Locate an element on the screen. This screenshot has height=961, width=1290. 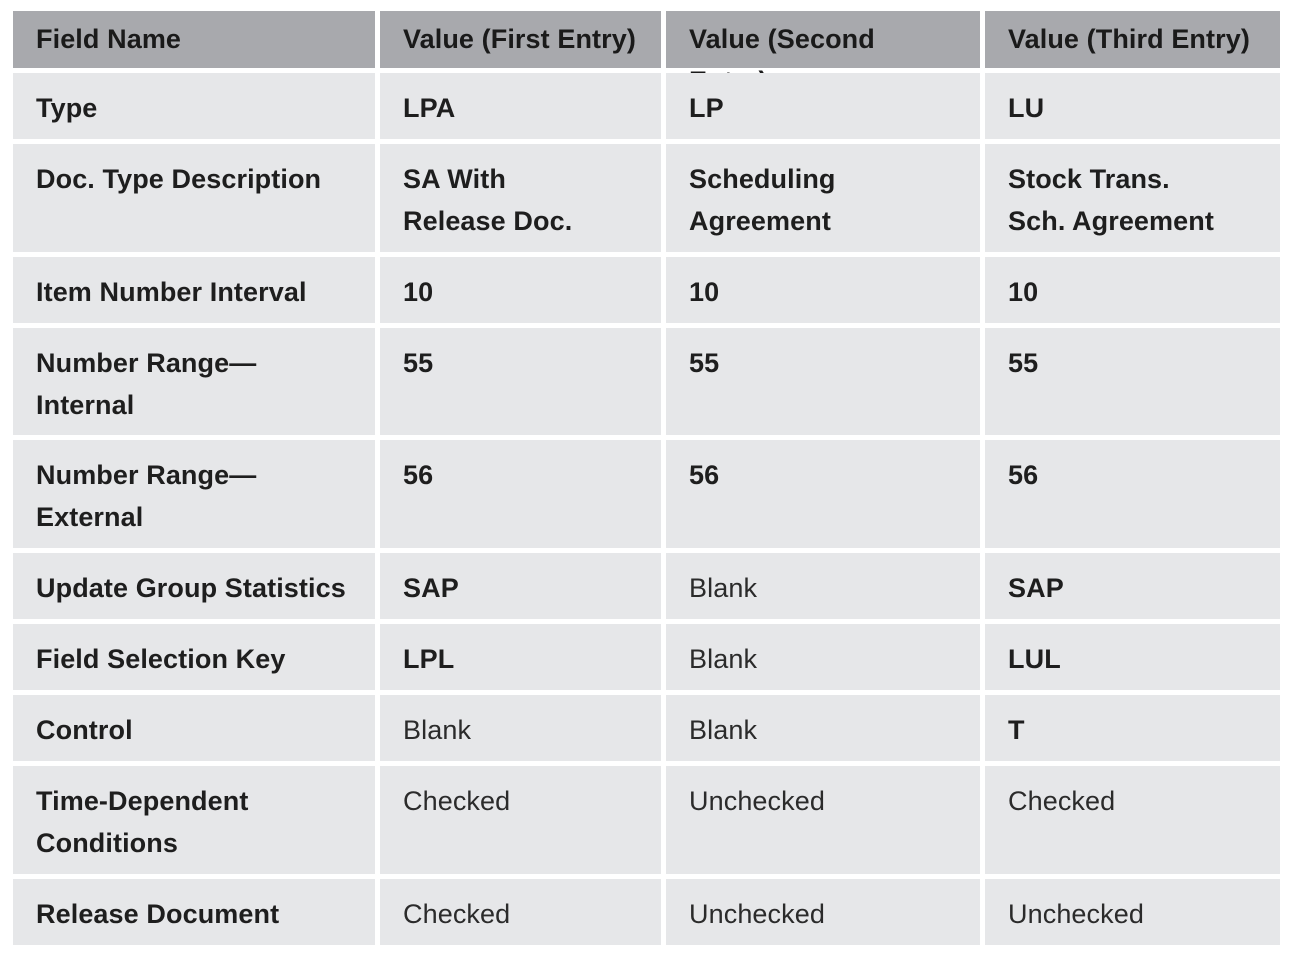
row-release-document-value-1: Checked is located at coordinates (520, 912).